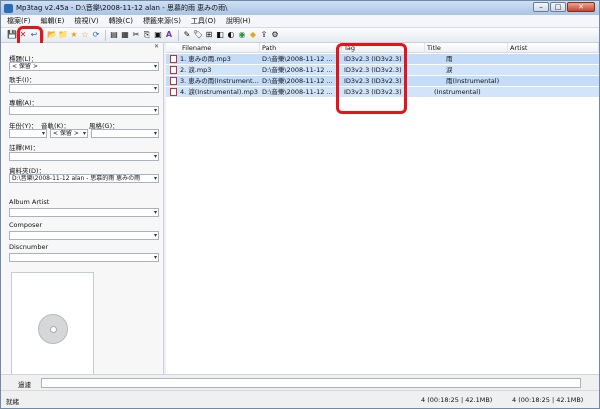 Image resolution: width=600 pixels, height=409 pixels. What do you see at coordinates (53, 21) in the screenshot?
I see `menu-edit: 編輯(E)` at bounding box center [53, 21].